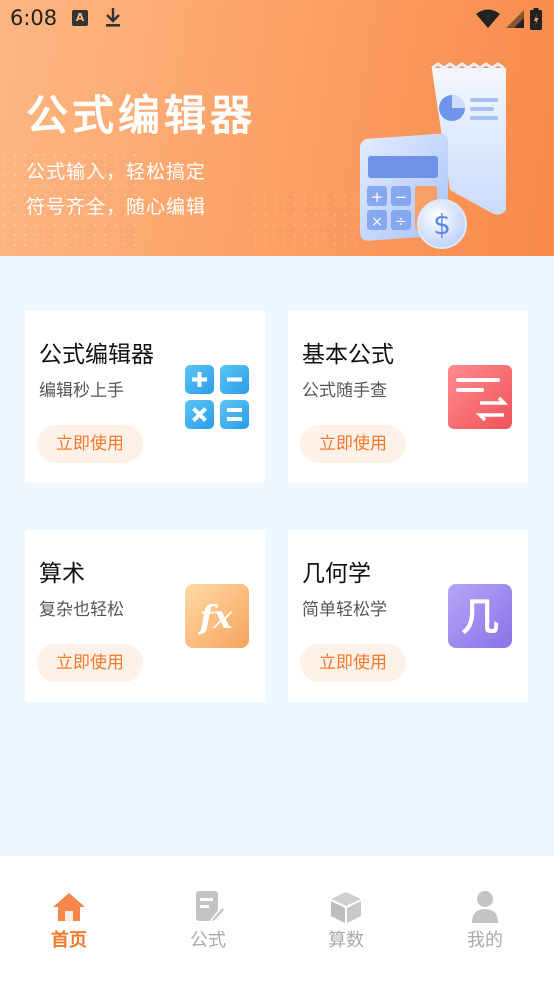 Image resolution: width=554 pixels, height=984 pixels. I want to click on tab-mine: 我的, so click(485, 921).